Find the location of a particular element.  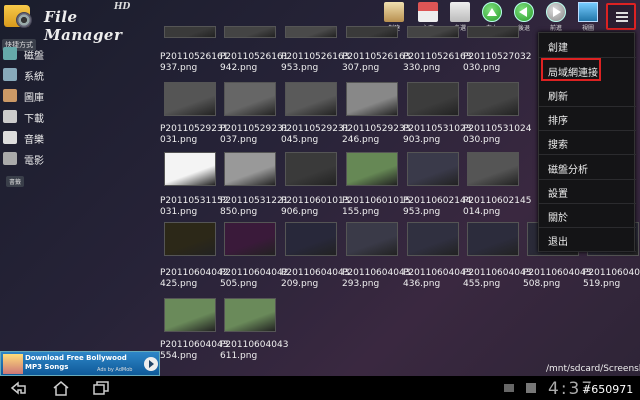

sidebar-item-3: 下載 is located at coordinates (27, 117).